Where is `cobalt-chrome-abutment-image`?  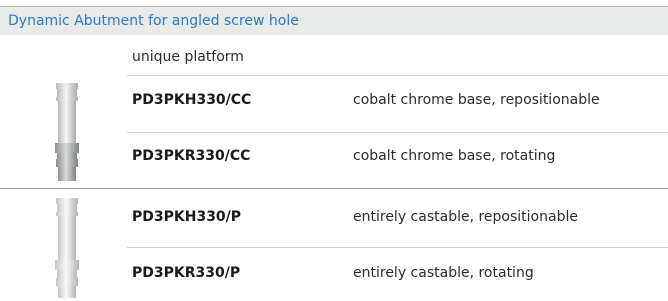 cobalt-chrome-abutment-image is located at coordinates (67, 132).